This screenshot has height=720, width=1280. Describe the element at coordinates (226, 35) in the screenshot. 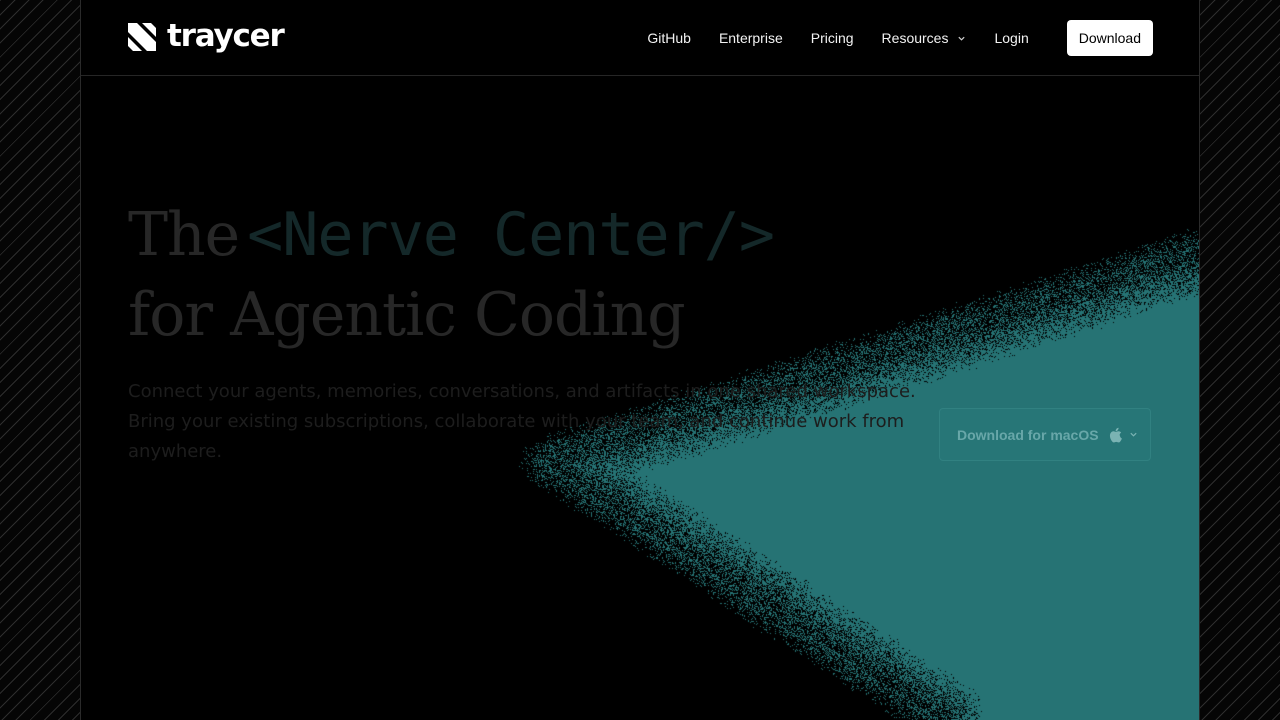

I see `brand-name: traycer` at that location.